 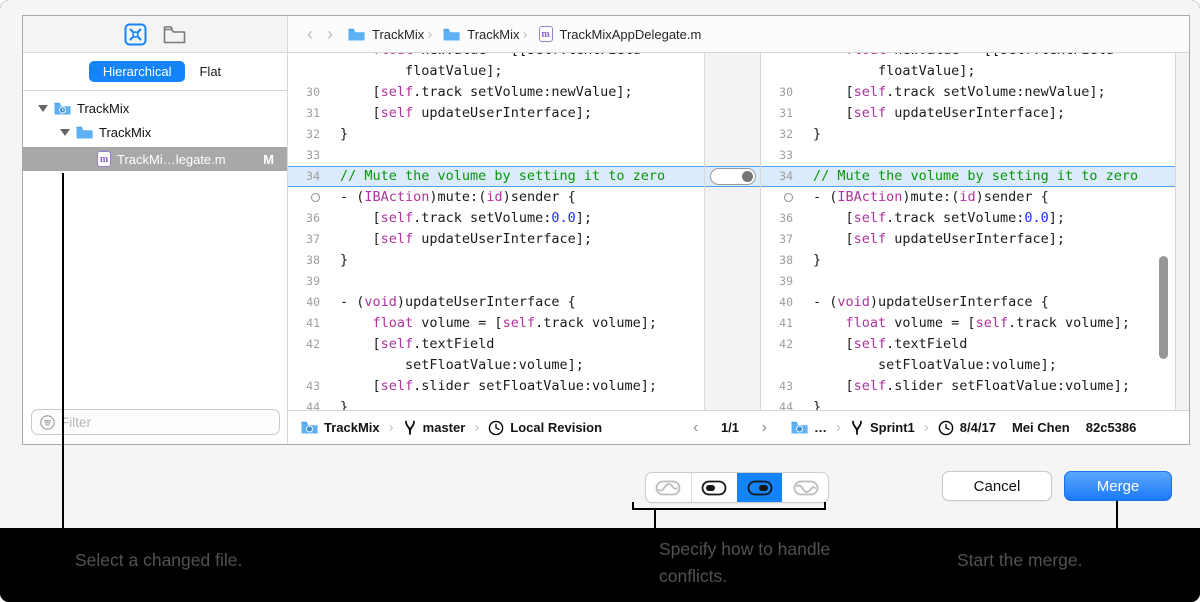 What do you see at coordinates (313, 302) in the screenshot?
I see `line-number: 40` at bounding box center [313, 302].